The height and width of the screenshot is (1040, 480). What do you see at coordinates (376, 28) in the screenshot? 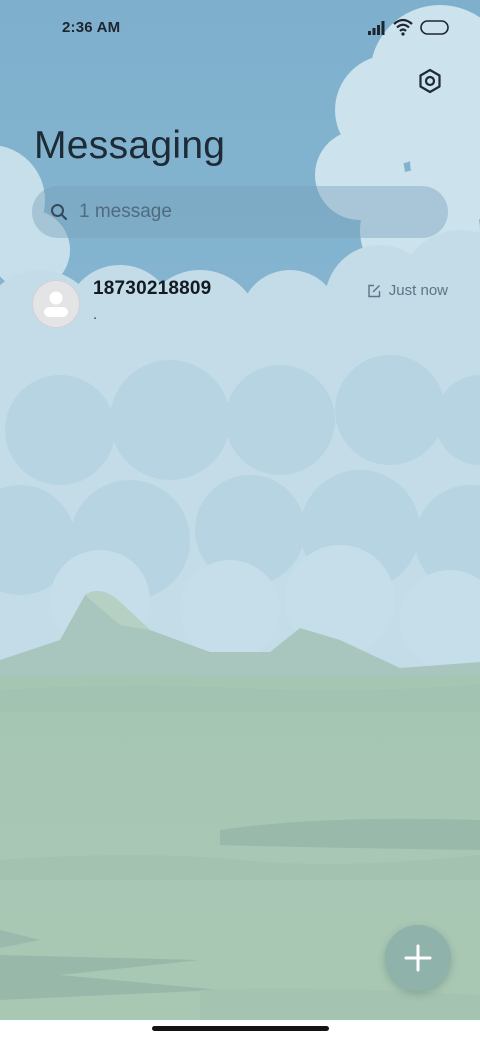
I see `signal-icon` at bounding box center [376, 28].